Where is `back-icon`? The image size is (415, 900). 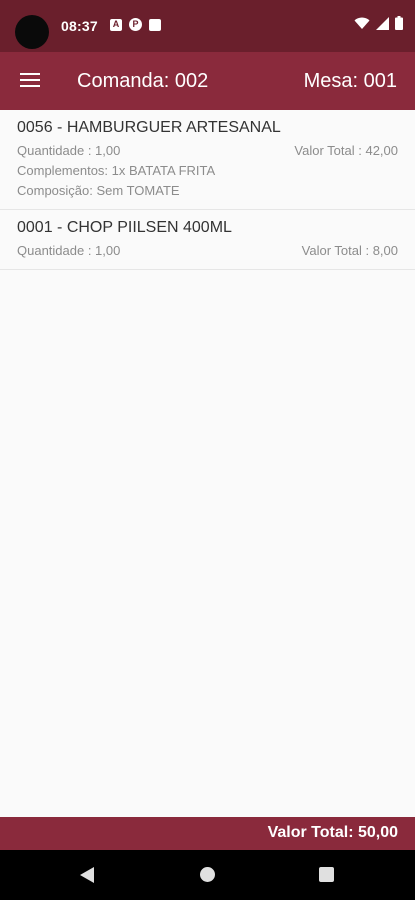 back-icon is located at coordinates (87, 875).